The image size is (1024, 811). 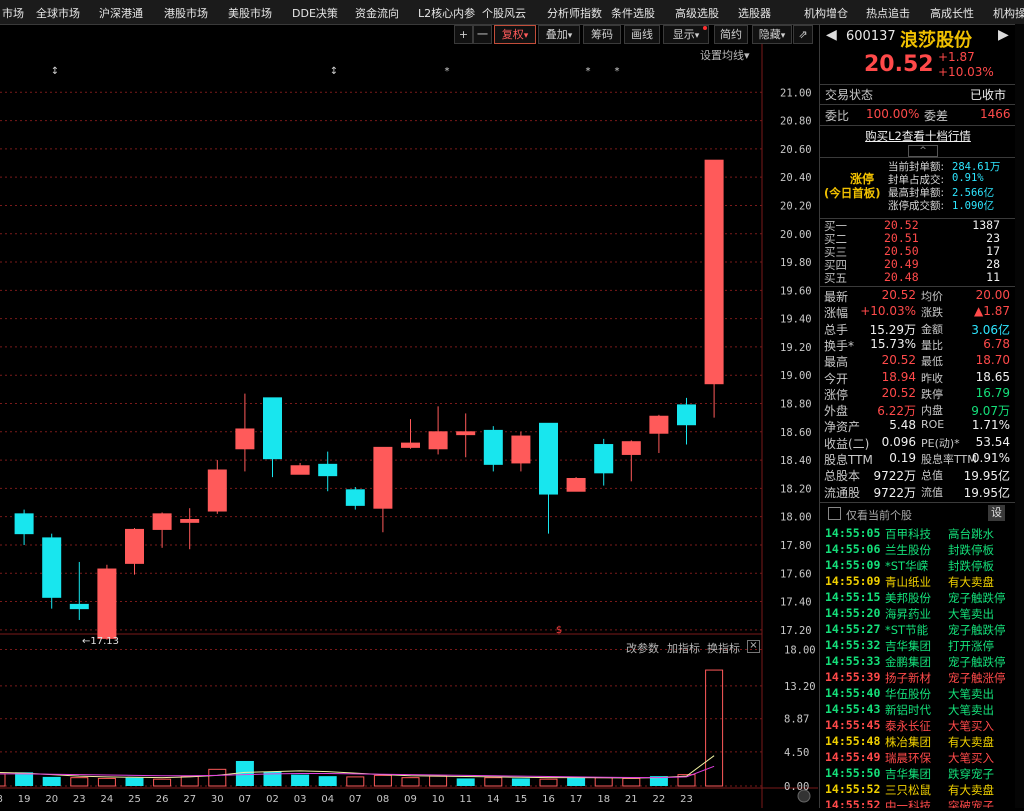 What do you see at coordinates (920, 726) in the screenshot?
I see `ticker-row: 14:55:45 泰永长征 大笔买入` at bounding box center [920, 726].